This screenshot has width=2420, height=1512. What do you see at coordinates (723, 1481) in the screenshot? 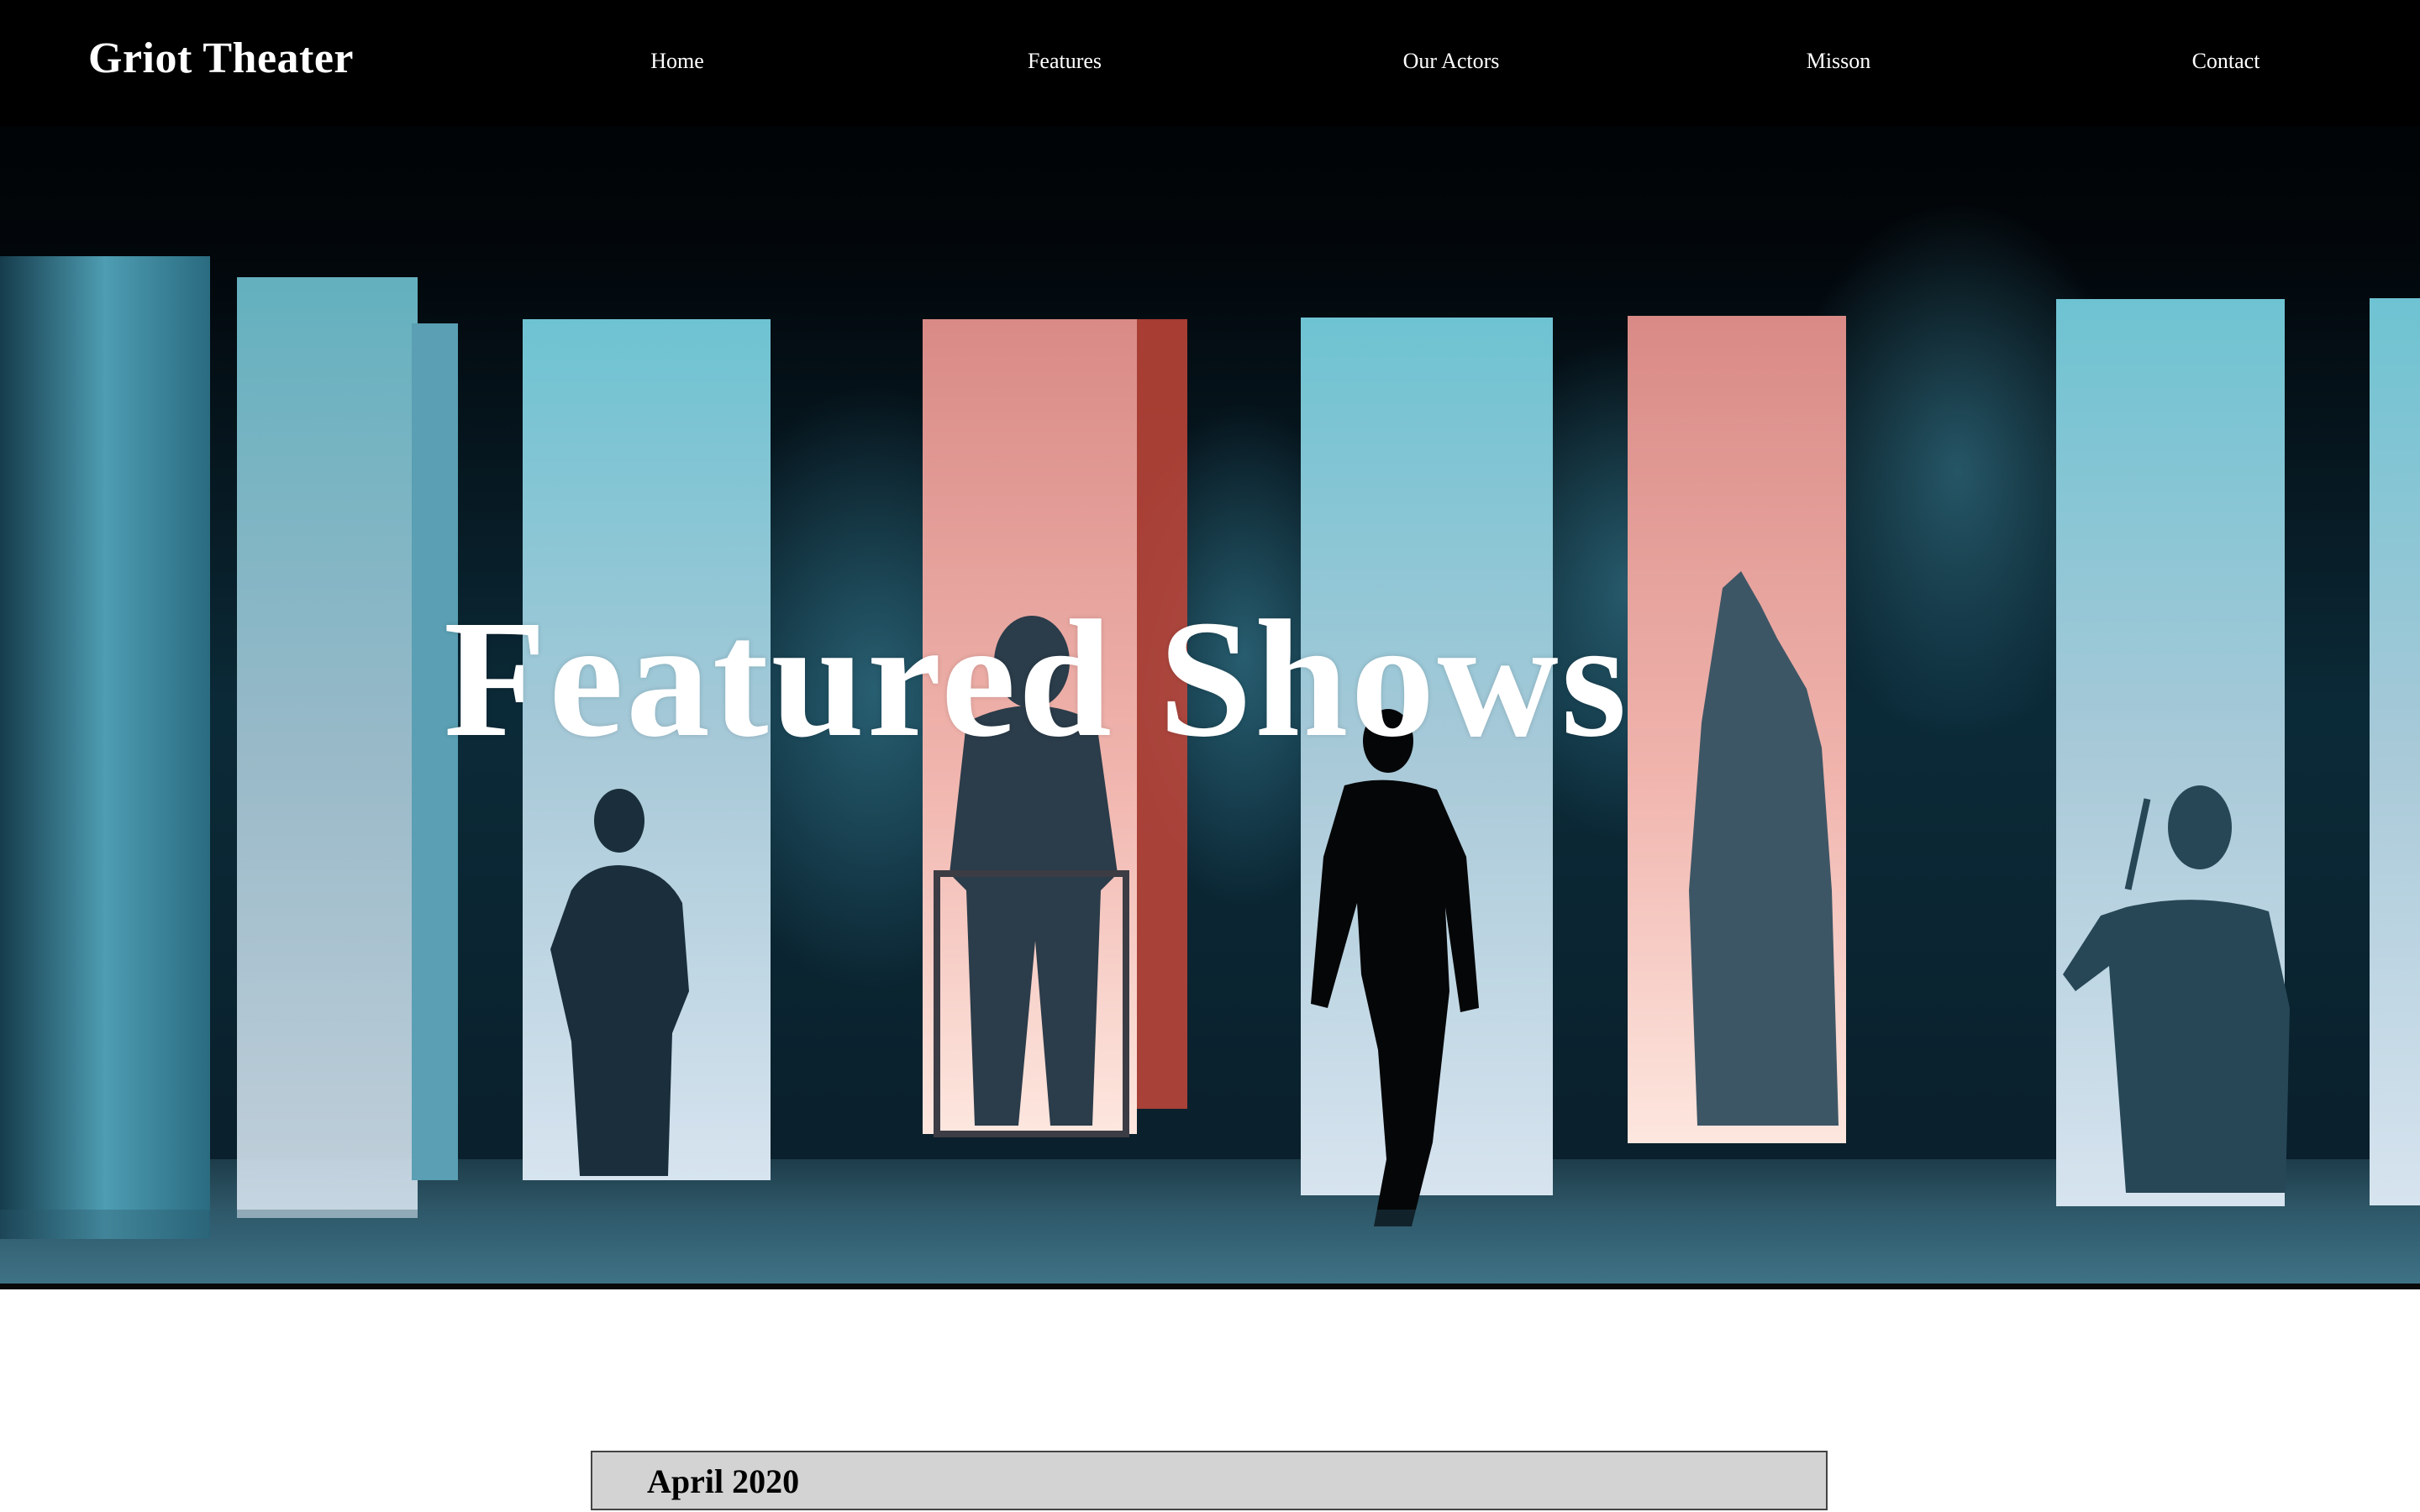
I see `month-label: April 2020` at bounding box center [723, 1481].